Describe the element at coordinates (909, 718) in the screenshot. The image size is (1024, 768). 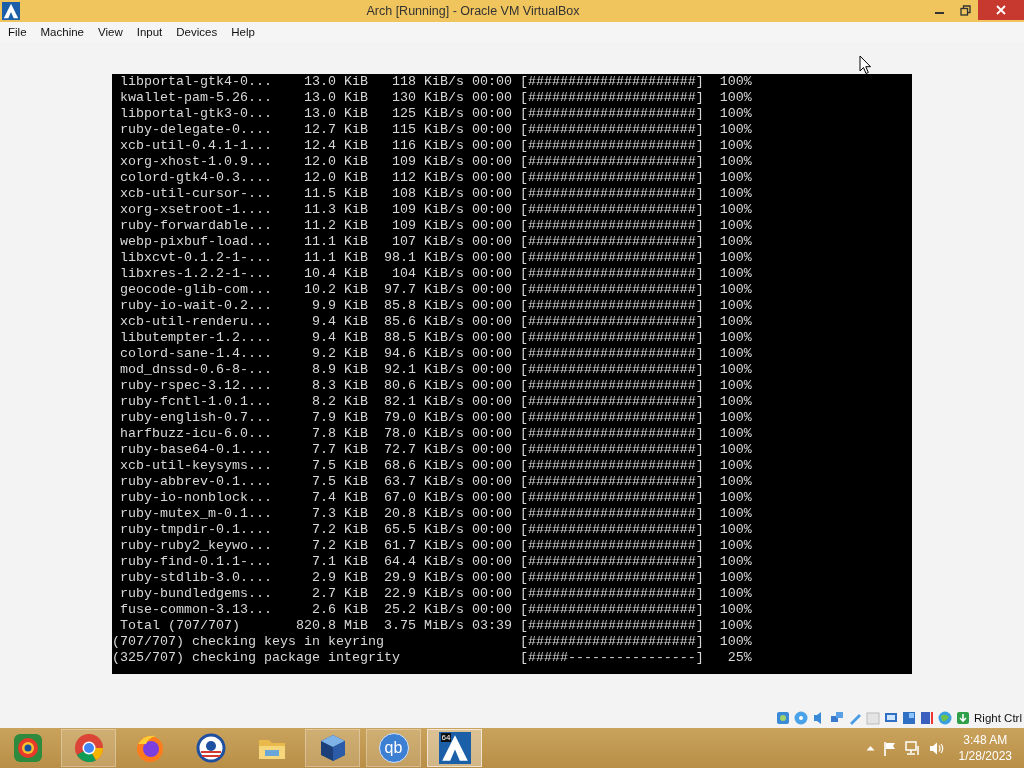
I see `capture-icon` at that location.